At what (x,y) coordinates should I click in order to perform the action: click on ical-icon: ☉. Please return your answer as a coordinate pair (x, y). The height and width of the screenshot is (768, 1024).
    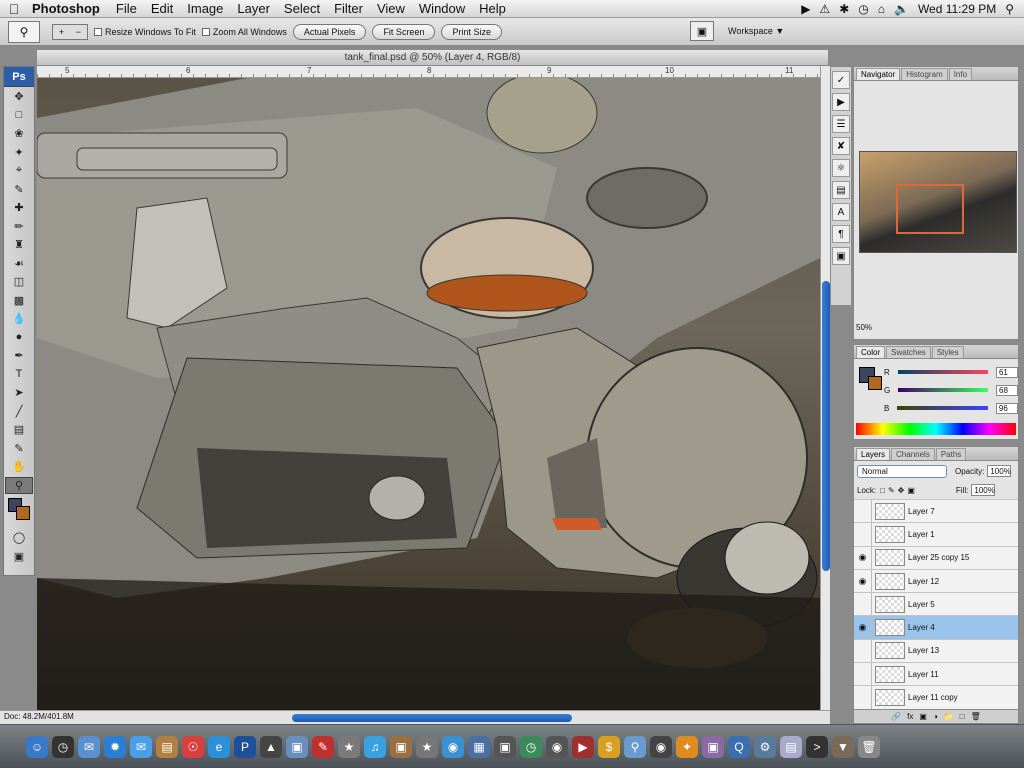
    Looking at the image, I should click on (193, 746).